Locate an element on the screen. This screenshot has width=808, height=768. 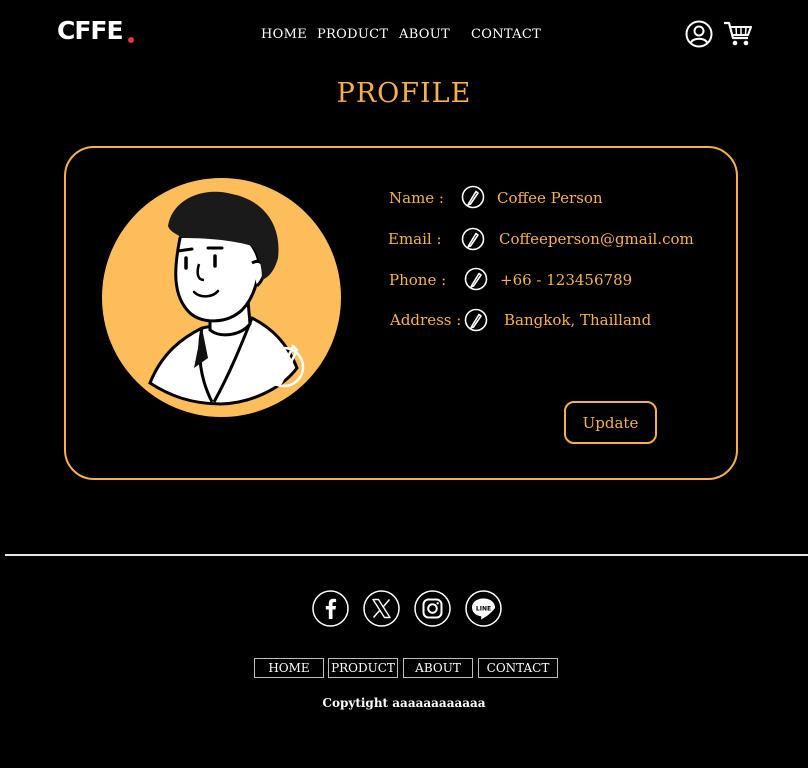
logo: CFFE is located at coordinates (90, 30).